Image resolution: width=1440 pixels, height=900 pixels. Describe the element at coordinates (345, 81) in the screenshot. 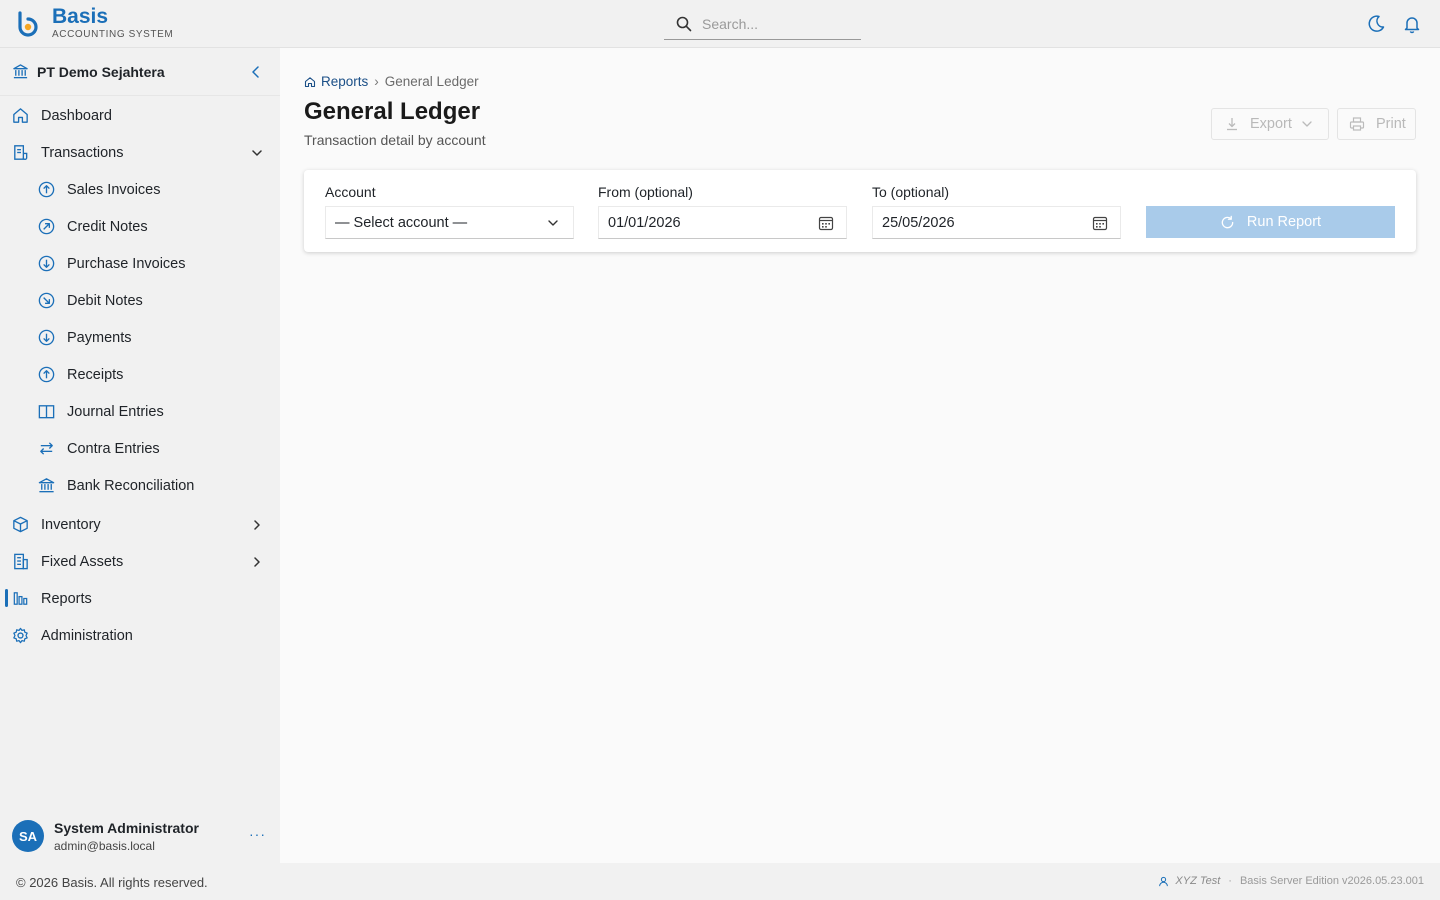

I see `breadcrumb-parent-label: Reports` at that location.